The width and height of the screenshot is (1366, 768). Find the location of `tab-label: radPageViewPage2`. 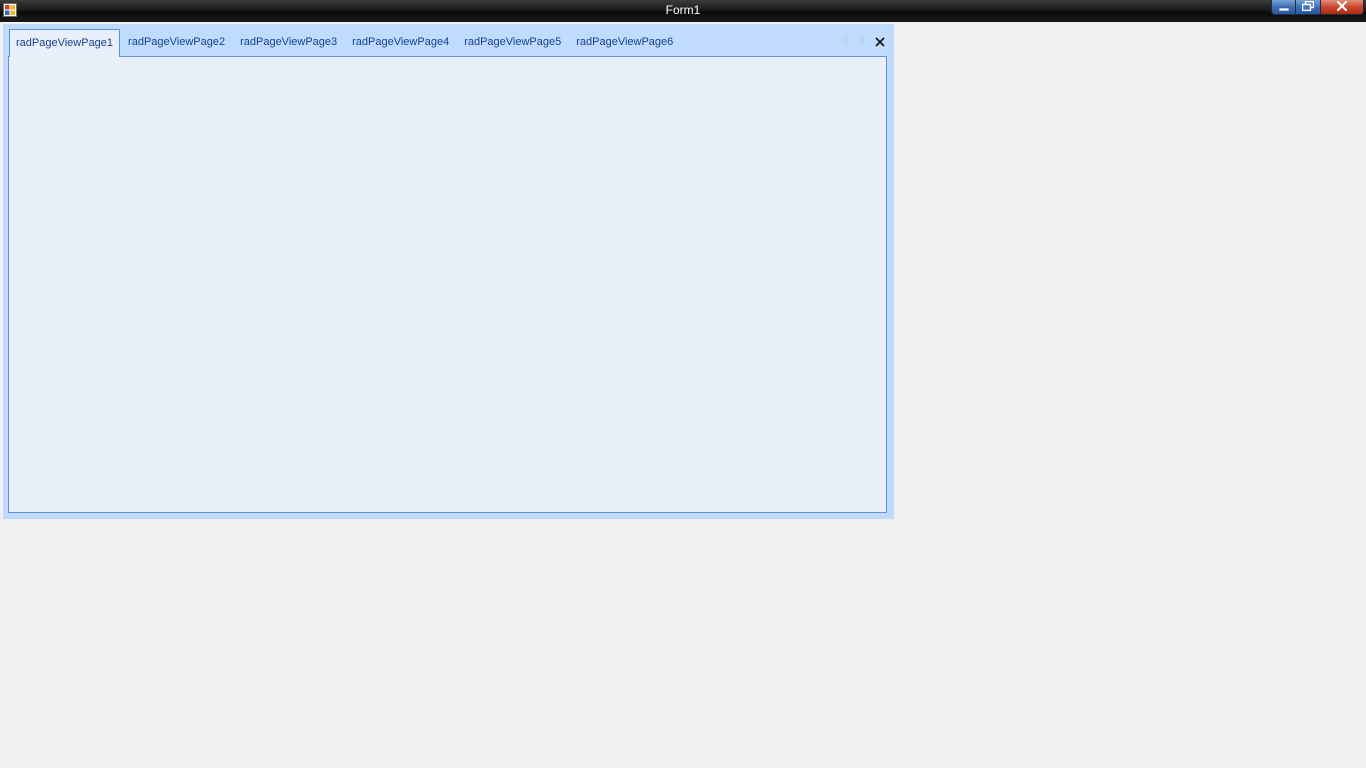

tab-label: radPageViewPage2 is located at coordinates (177, 42).